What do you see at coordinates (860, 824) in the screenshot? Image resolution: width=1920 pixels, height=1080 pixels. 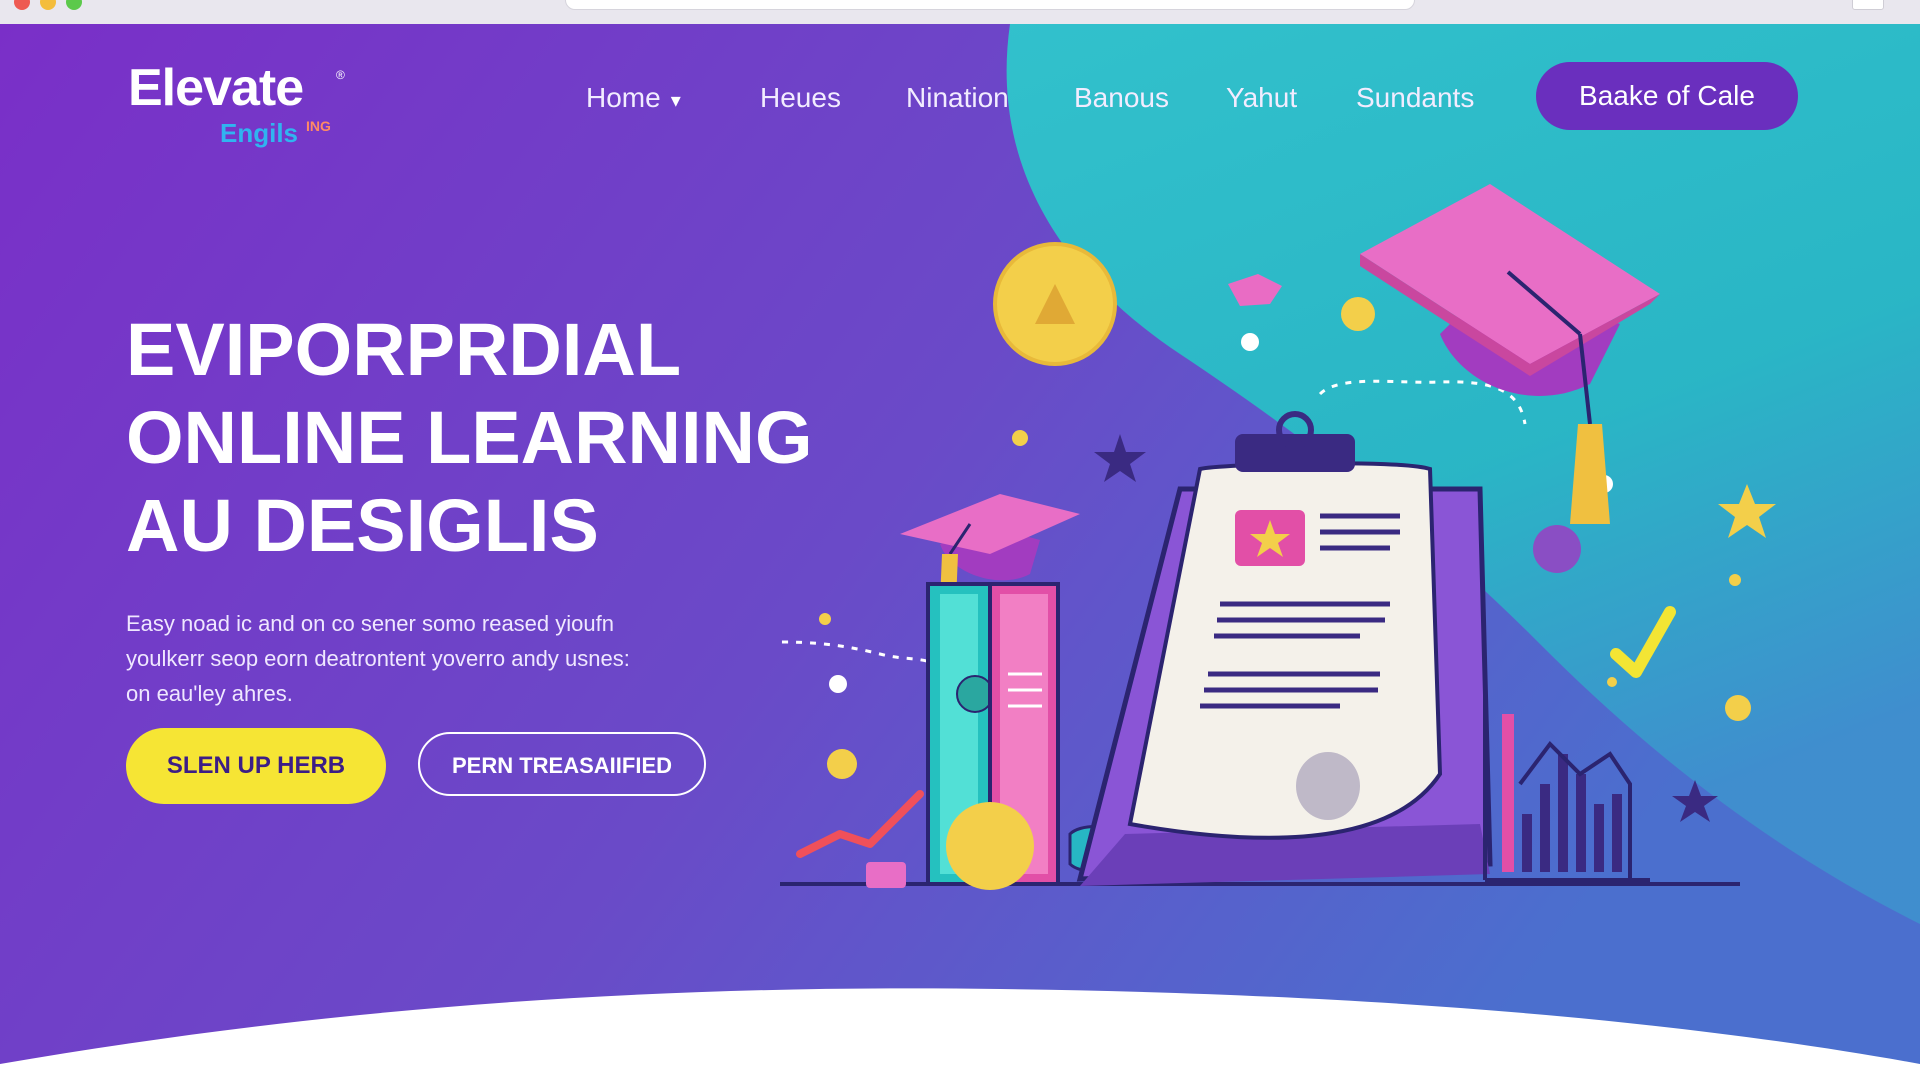 I see `trend-line-icon` at bounding box center [860, 824].